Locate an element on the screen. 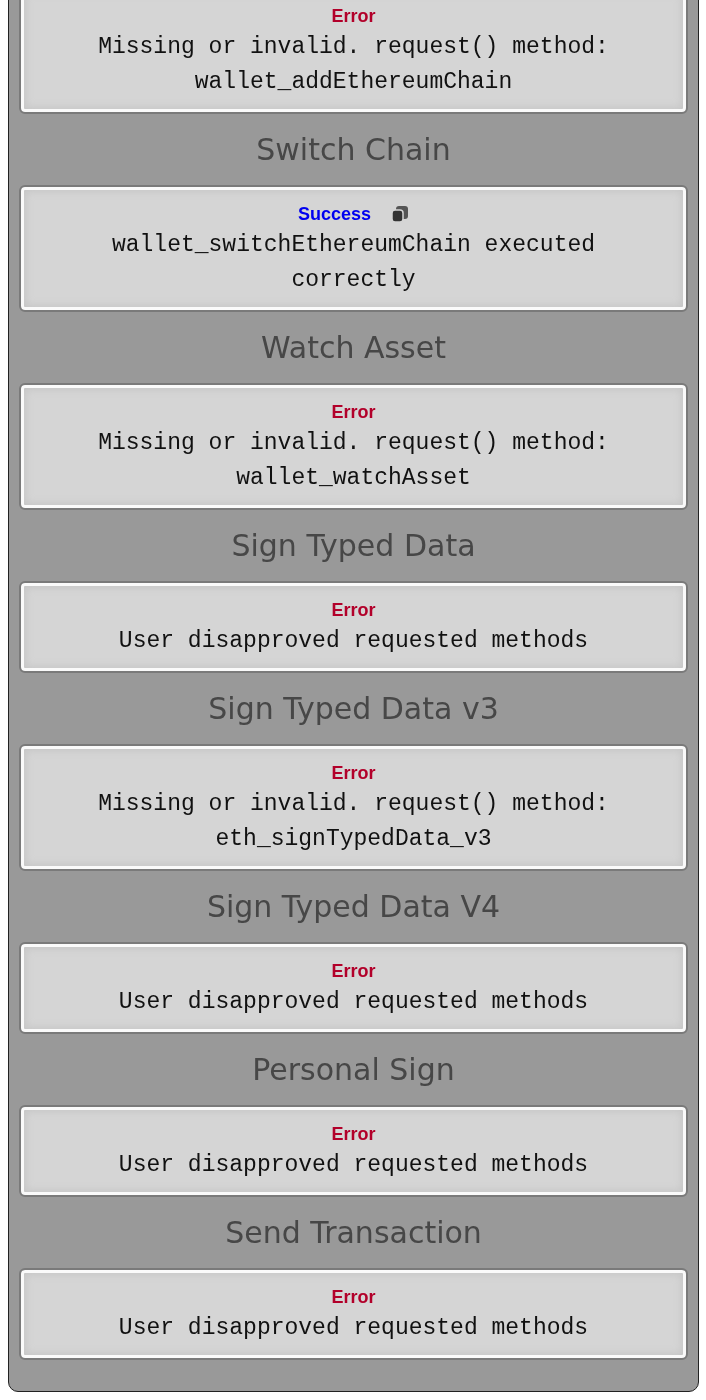 The width and height of the screenshot is (706, 1400). section-title: Sign Typed Data v3 is located at coordinates (353, 709).